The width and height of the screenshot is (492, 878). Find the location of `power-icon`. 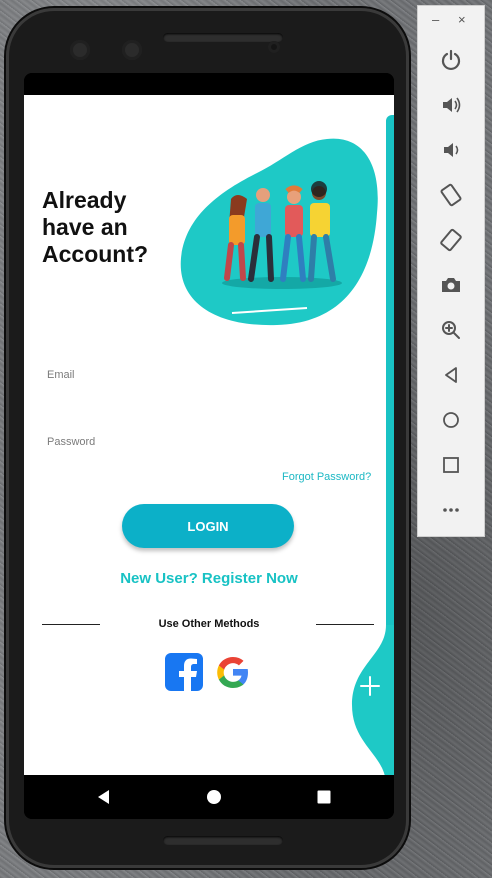

power-icon is located at coordinates (451, 60).